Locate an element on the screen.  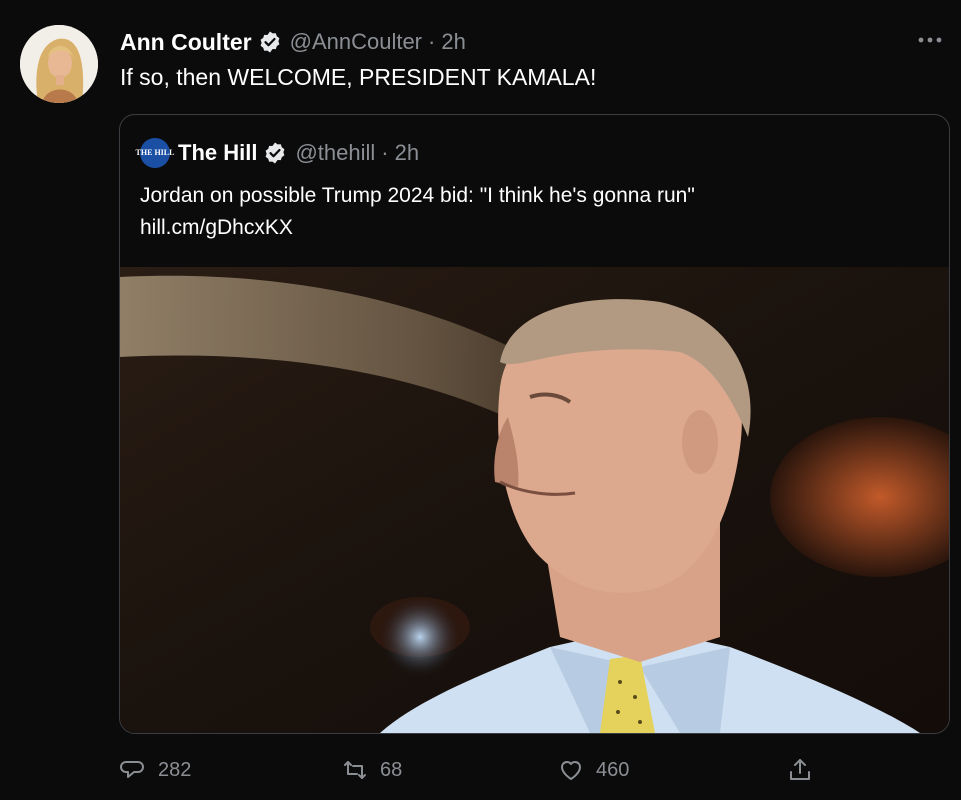
quoted-header: THE HILL The Hill @thehill · 2h is located at coordinates (277, 153).